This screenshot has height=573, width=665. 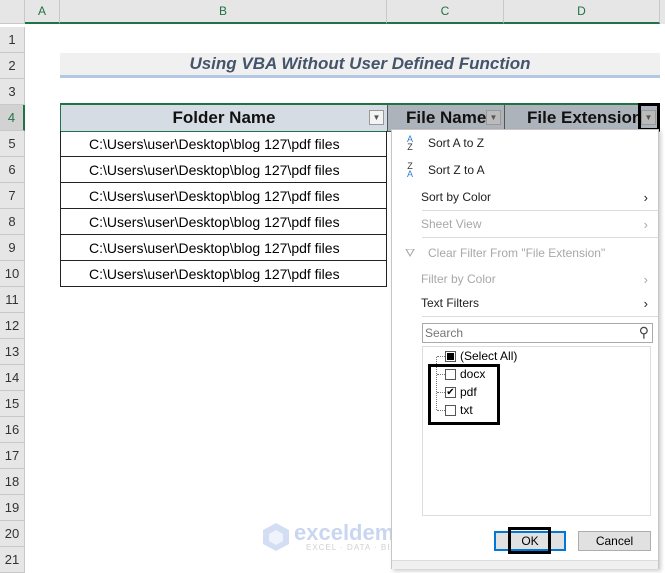 I want to click on highlight-box-items, so click(x=464, y=394).